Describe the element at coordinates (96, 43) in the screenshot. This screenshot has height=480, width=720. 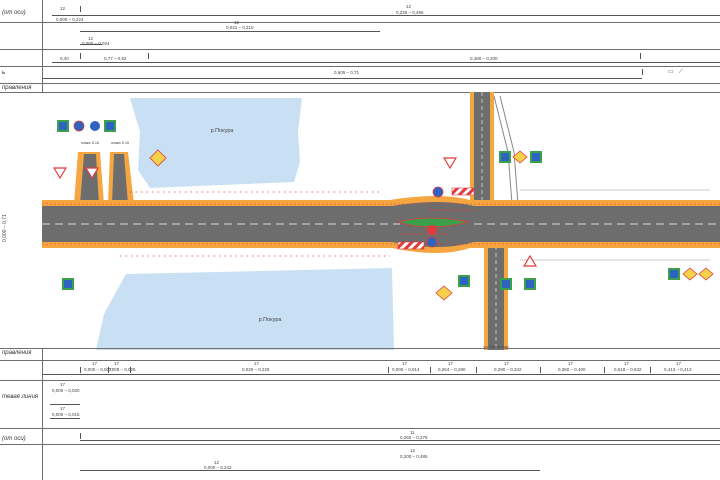
I see `top-r2-range-2: 0,000 – 0,024` at that location.